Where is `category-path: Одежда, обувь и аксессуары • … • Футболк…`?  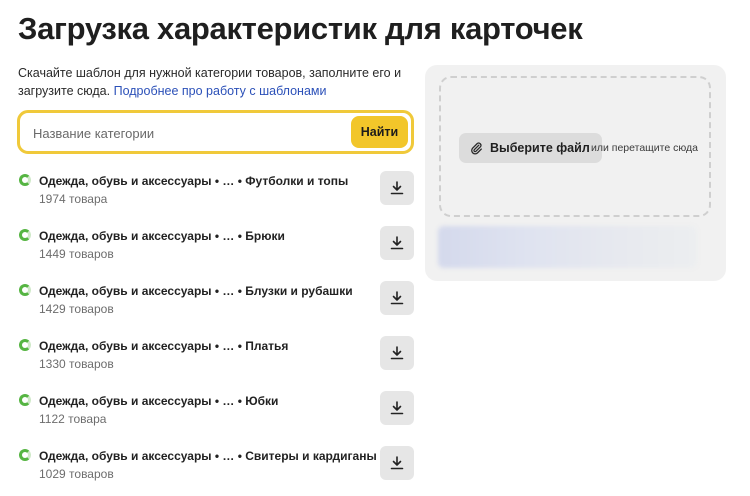
category-path: Одежда, обувь и аксессуары • … • Футболк… is located at coordinates (194, 181).